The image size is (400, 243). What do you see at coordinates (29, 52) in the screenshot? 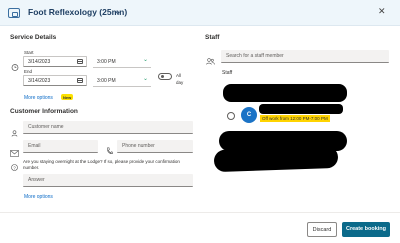
I see `start-label: Start` at bounding box center [29, 52].